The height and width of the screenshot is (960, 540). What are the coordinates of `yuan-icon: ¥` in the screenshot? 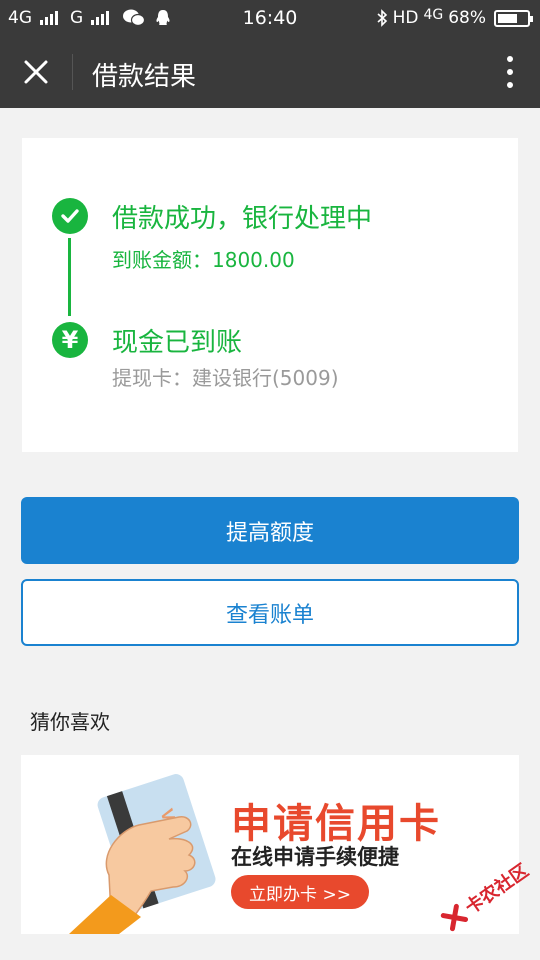 It's located at (70, 340).